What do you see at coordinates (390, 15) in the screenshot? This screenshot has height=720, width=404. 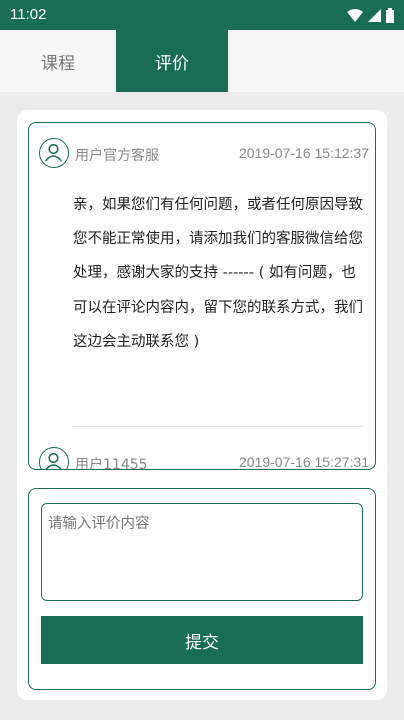 I see `battery-icon` at bounding box center [390, 15].